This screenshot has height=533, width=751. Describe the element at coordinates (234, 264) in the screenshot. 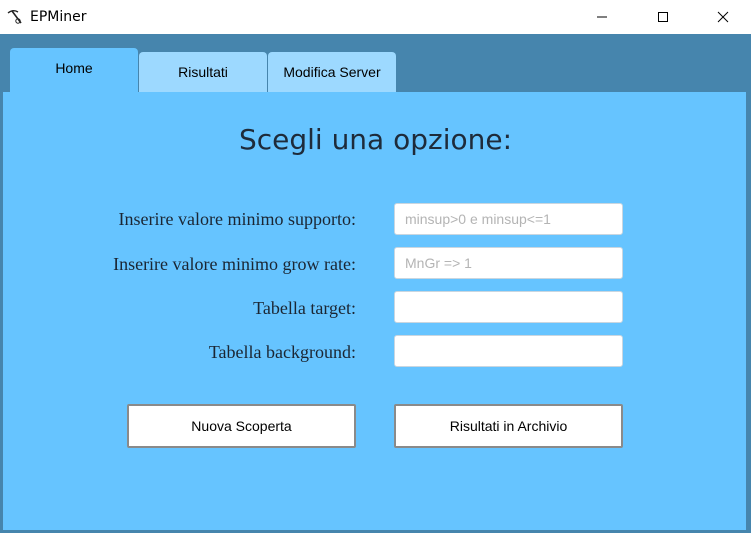

I see `growrate-label: Inserire valore minimo grow rate:` at that location.